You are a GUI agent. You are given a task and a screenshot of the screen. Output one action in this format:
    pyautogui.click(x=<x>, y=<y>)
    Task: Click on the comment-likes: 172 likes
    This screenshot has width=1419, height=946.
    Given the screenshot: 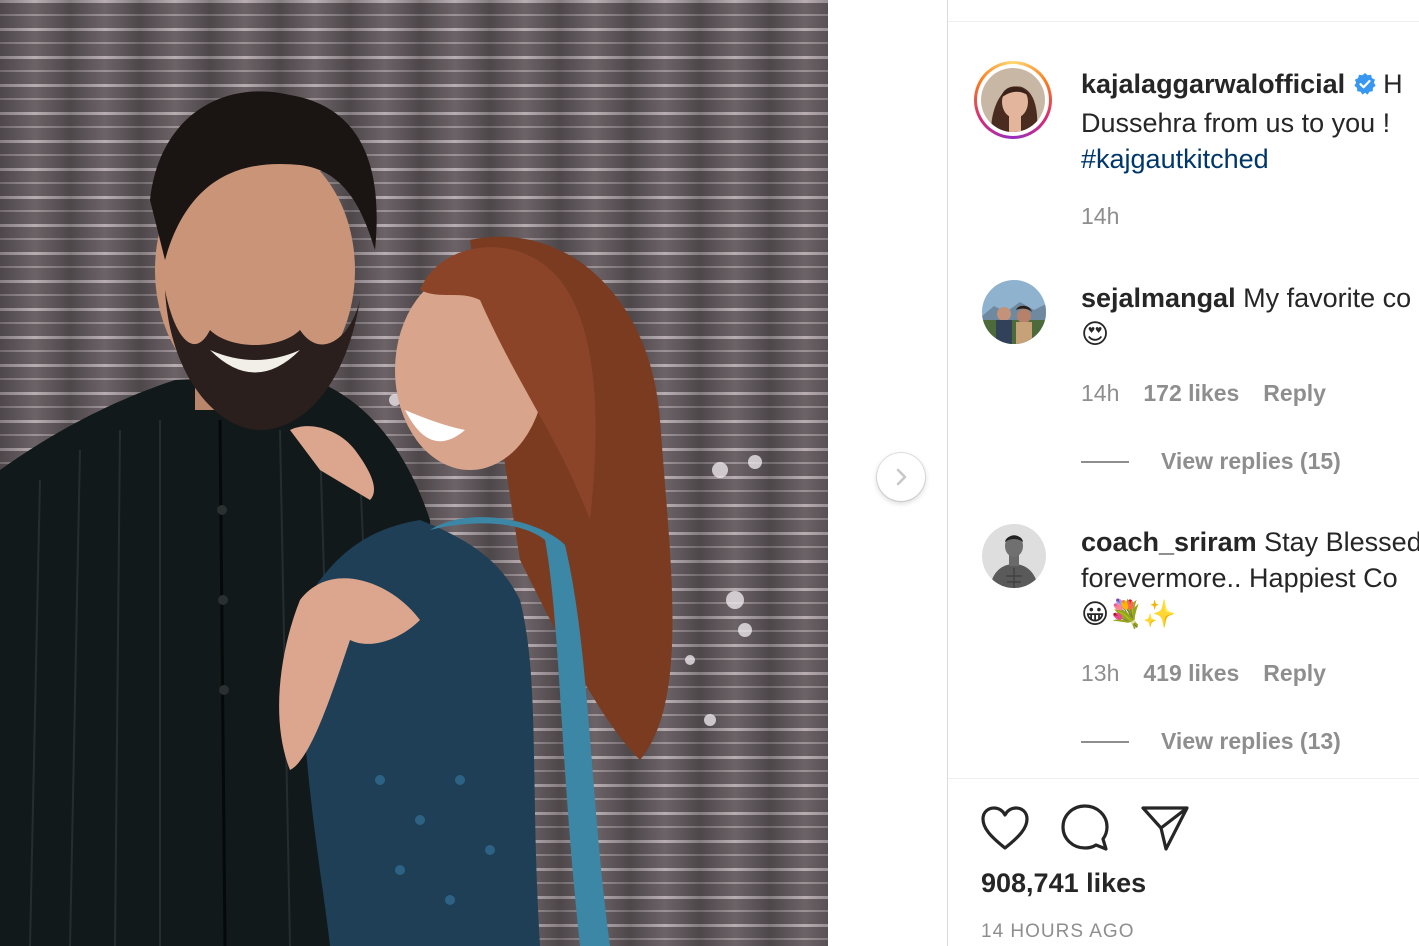 What is the action you would take?
    pyautogui.click(x=1191, y=393)
    